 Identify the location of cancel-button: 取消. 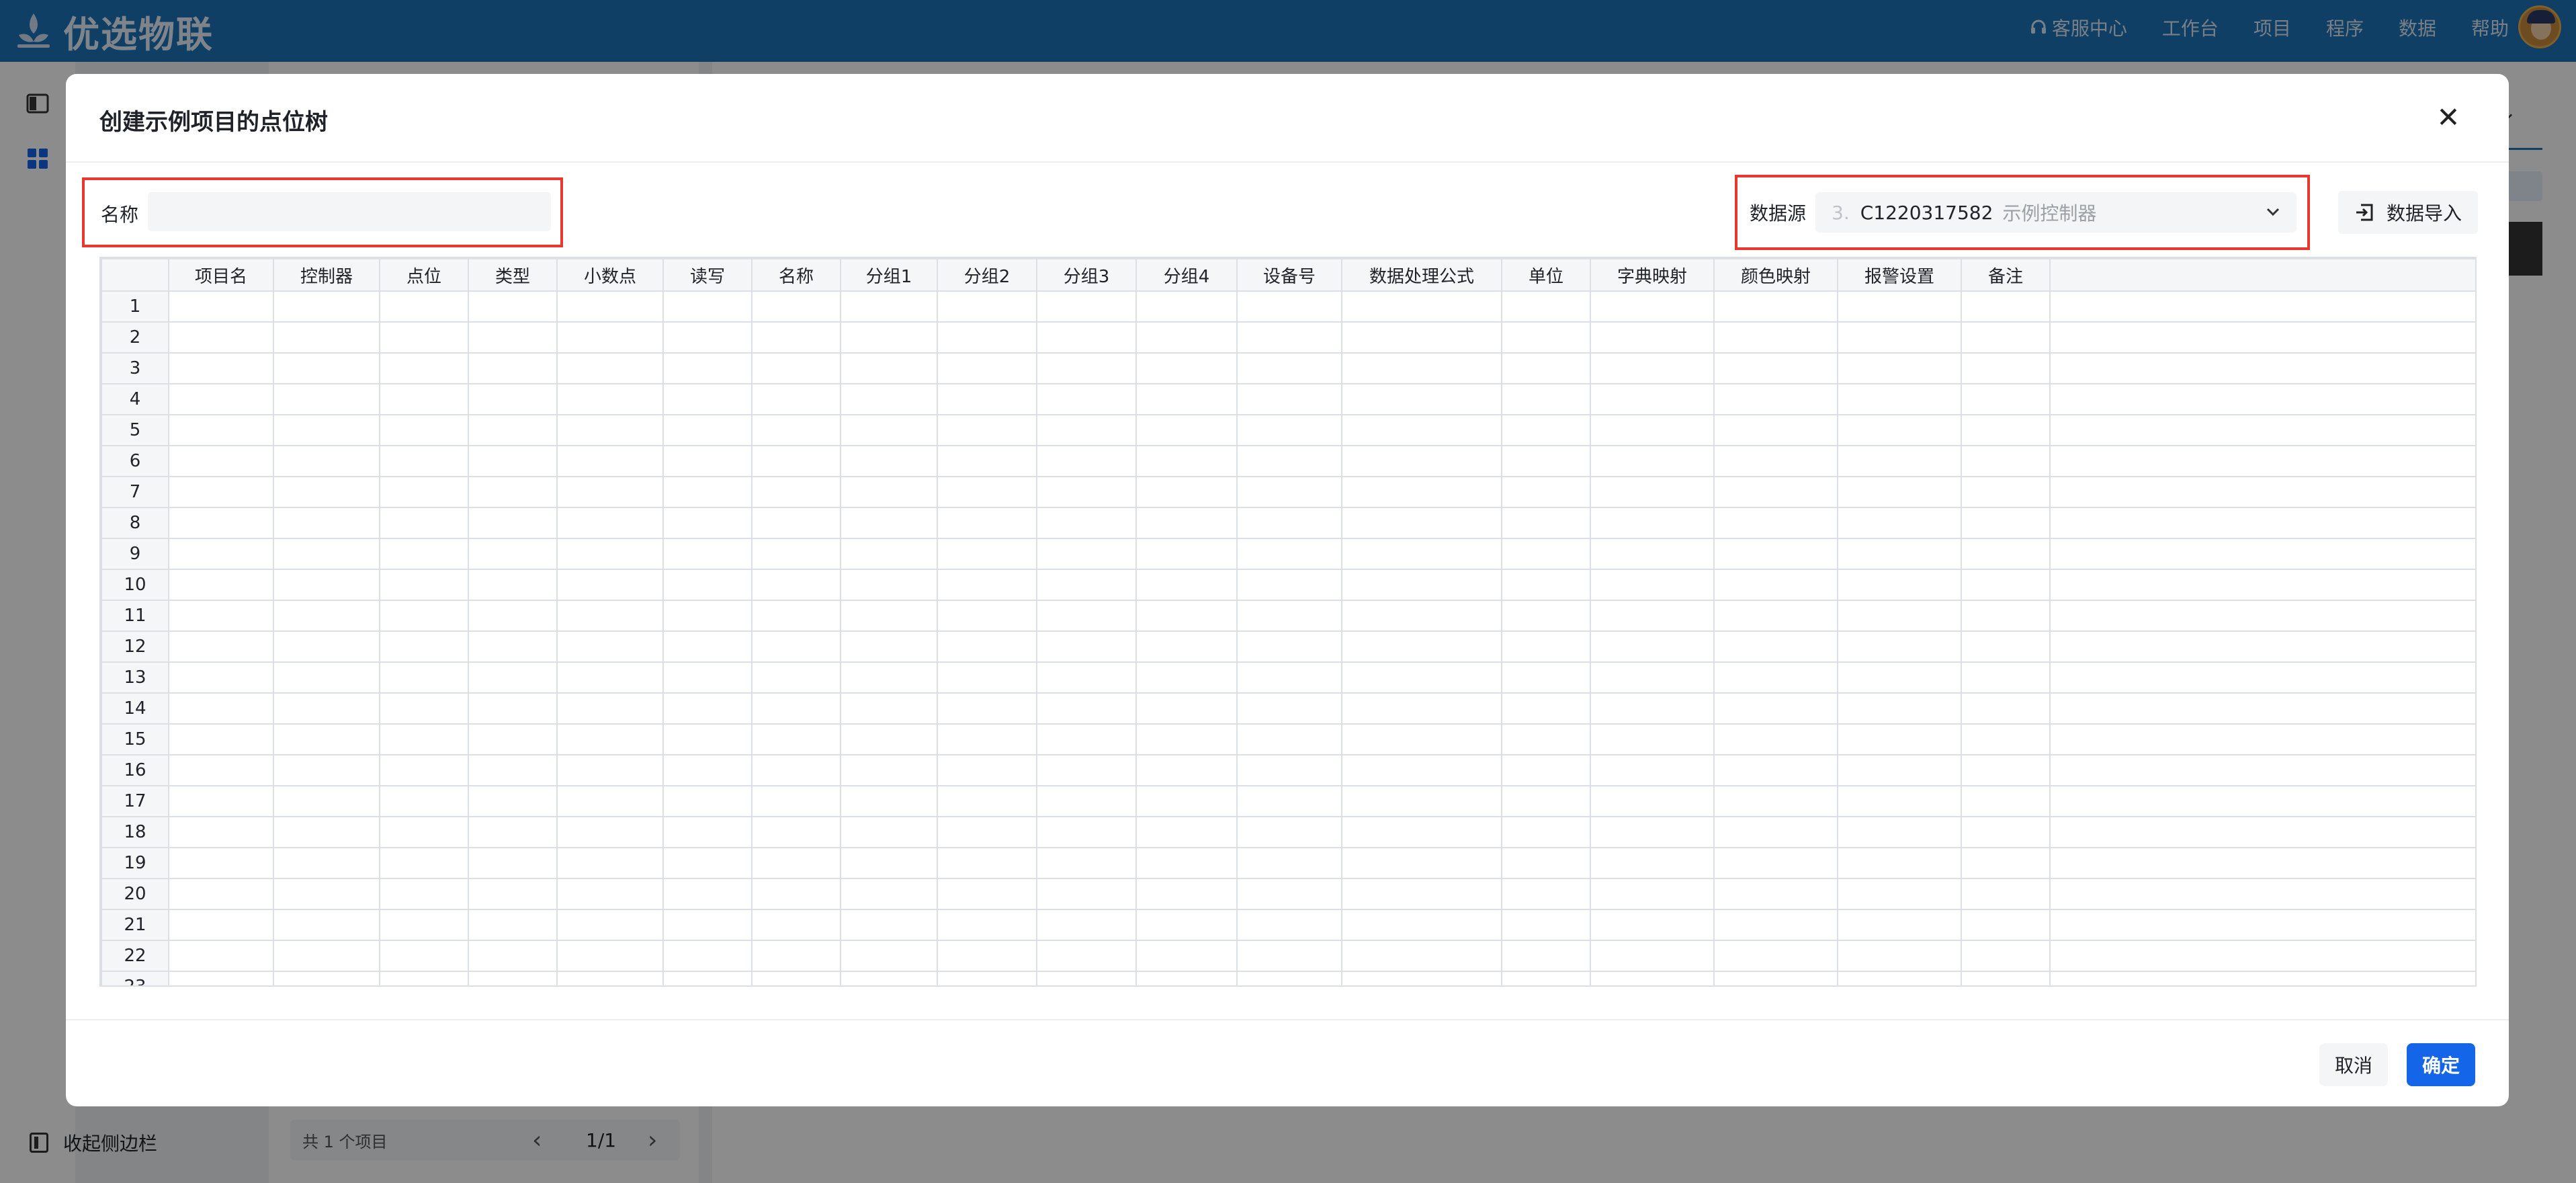
(2353, 1064).